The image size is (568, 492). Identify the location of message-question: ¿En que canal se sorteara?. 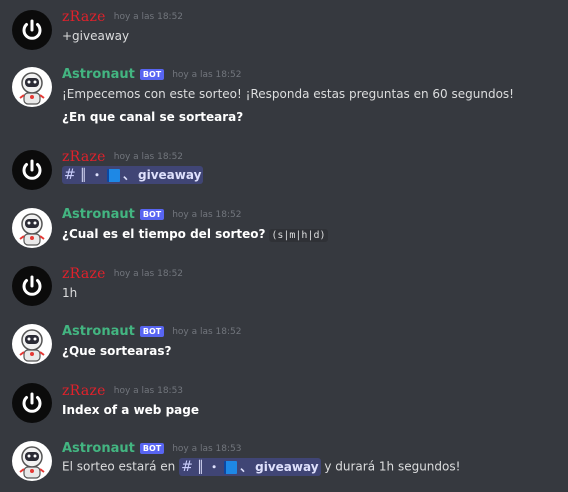
(153, 117).